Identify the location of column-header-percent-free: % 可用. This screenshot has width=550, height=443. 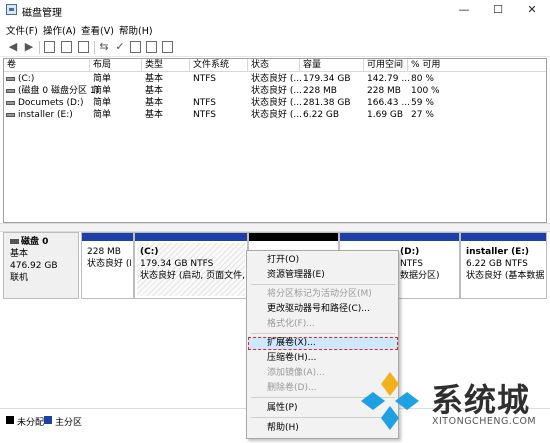
(477, 65).